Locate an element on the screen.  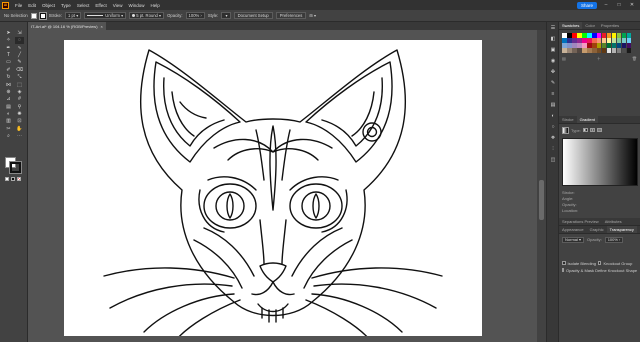
swatch-library-icon: ▤ is located at coordinates (564, 59).